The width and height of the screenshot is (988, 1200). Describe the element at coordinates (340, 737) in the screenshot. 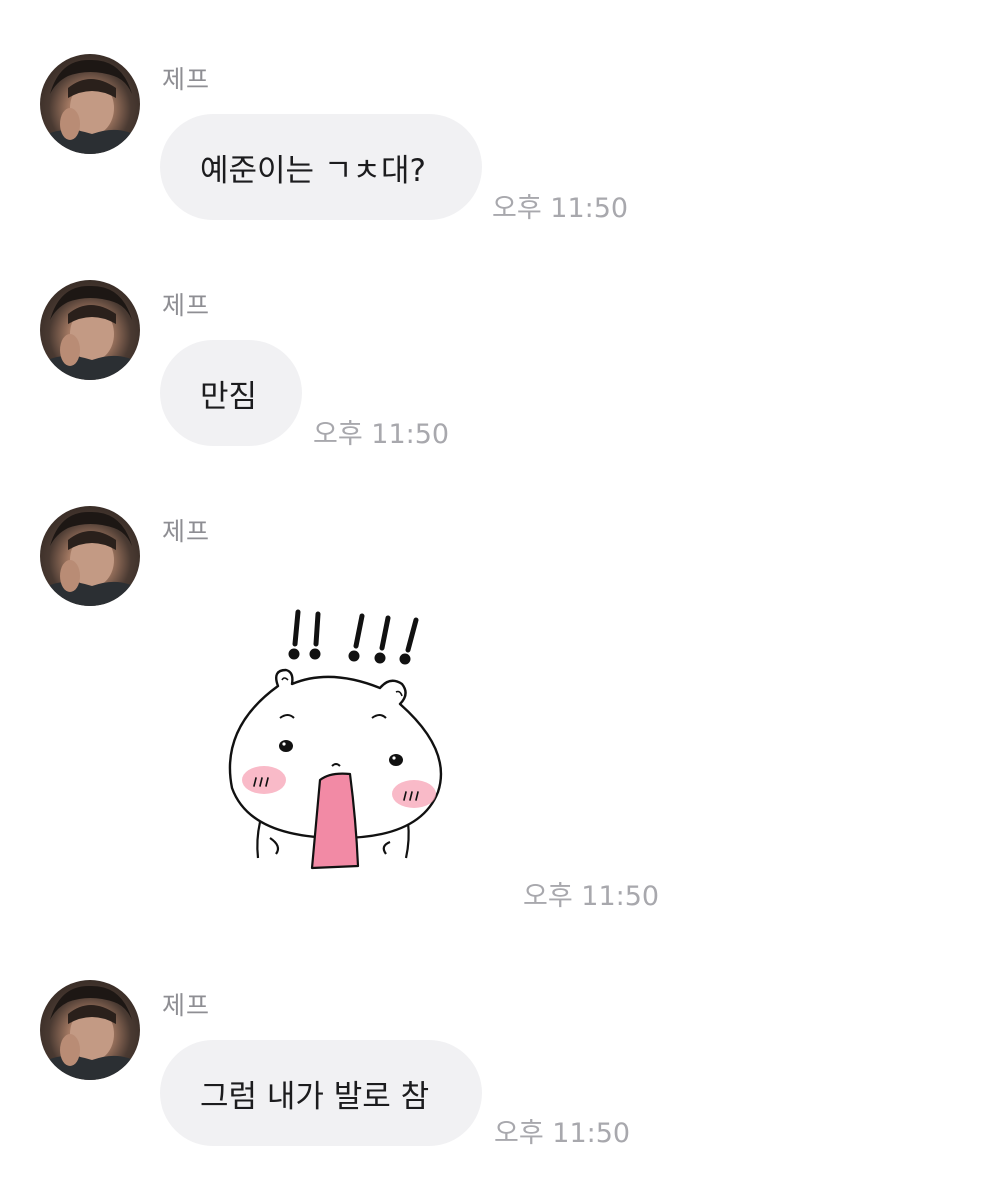

I see `hamster-sticker` at that location.